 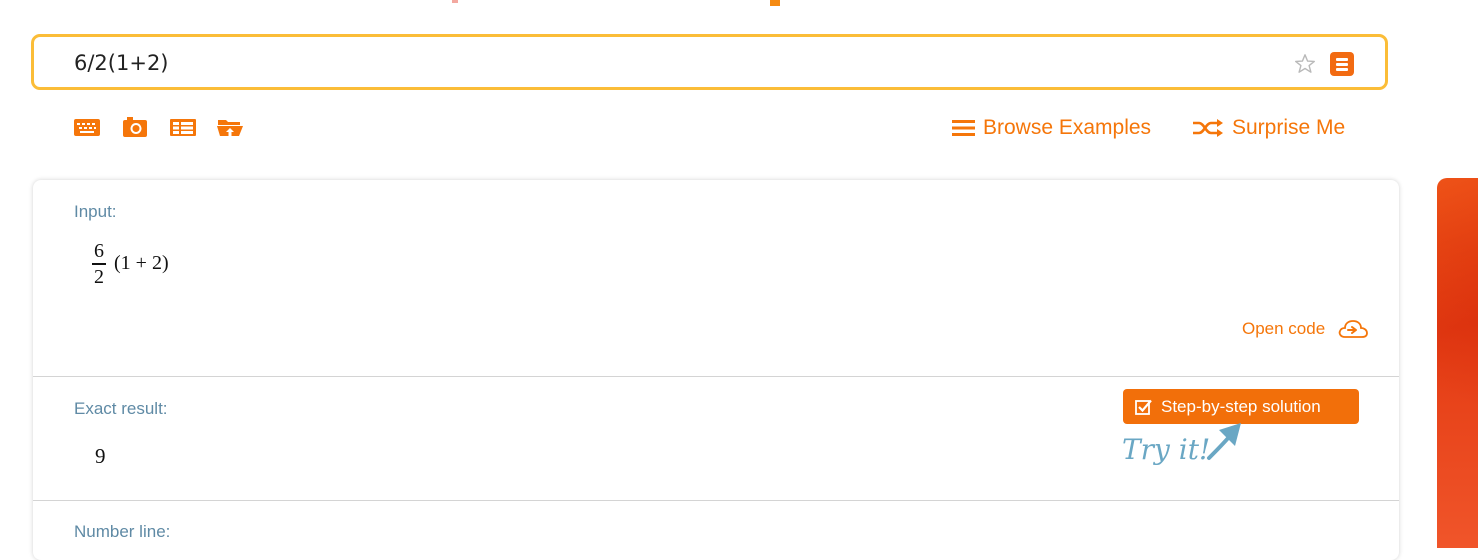 I want to click on cloud-arrow-icon, so click(x=1353, y=329).